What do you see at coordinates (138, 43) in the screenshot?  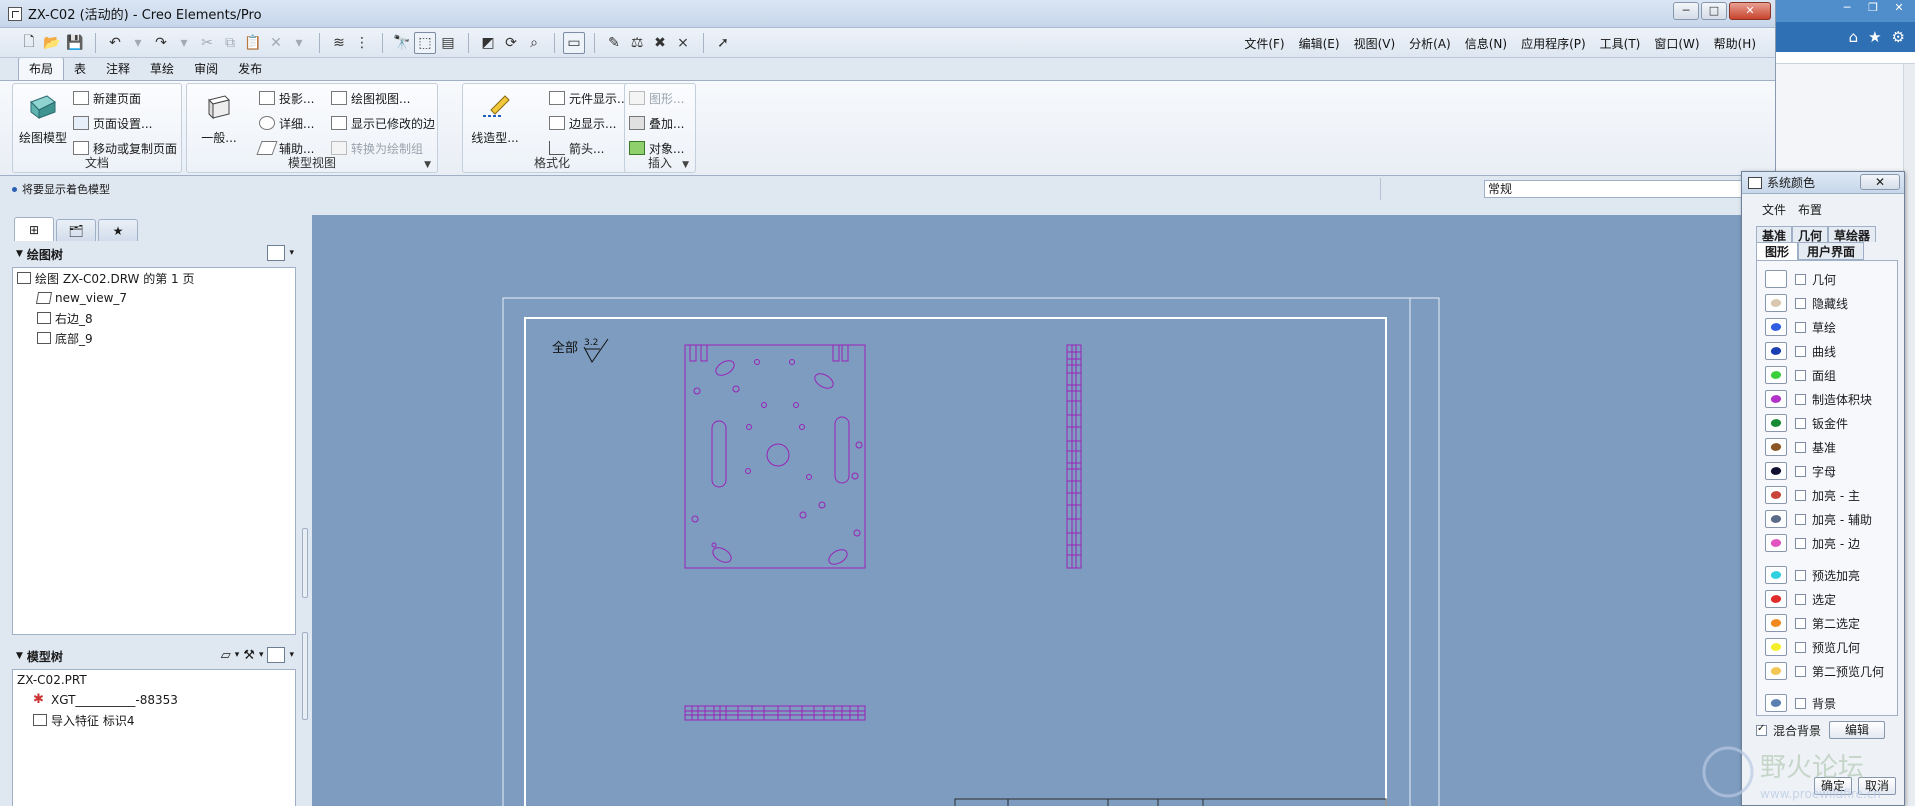 I see `undo-dropdown-icon: ▾` at bounding box center [138, 43].